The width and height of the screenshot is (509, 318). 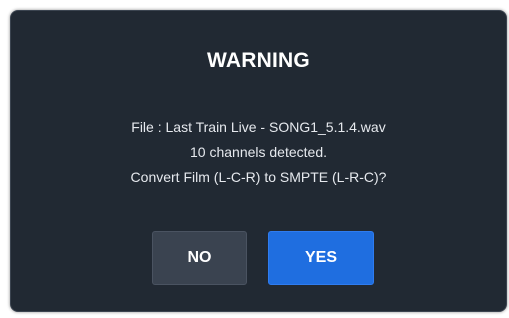 I want to click on yes-button-label: YES, so click(x=320, y=257).